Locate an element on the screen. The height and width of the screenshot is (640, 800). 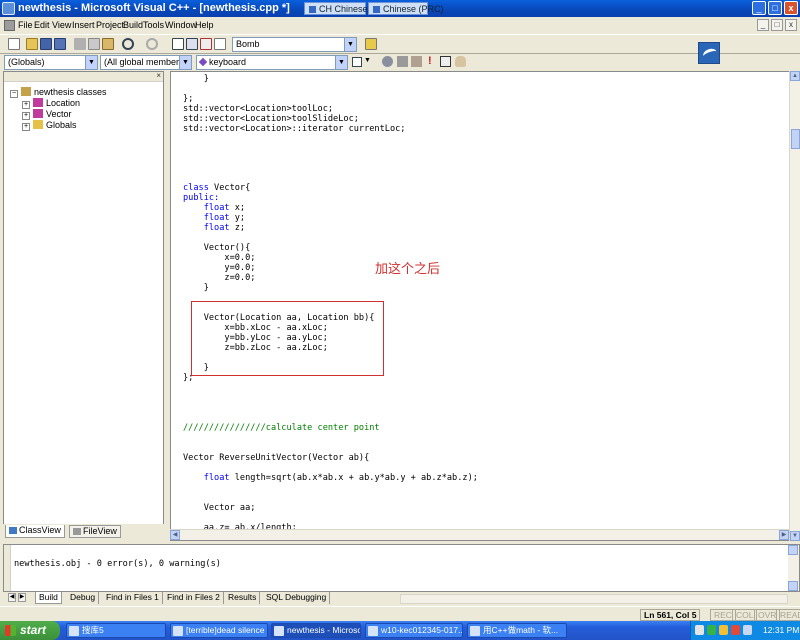
editor-vertical-scrollbar: ▲ ▼ is located at coordinates (794, 306).